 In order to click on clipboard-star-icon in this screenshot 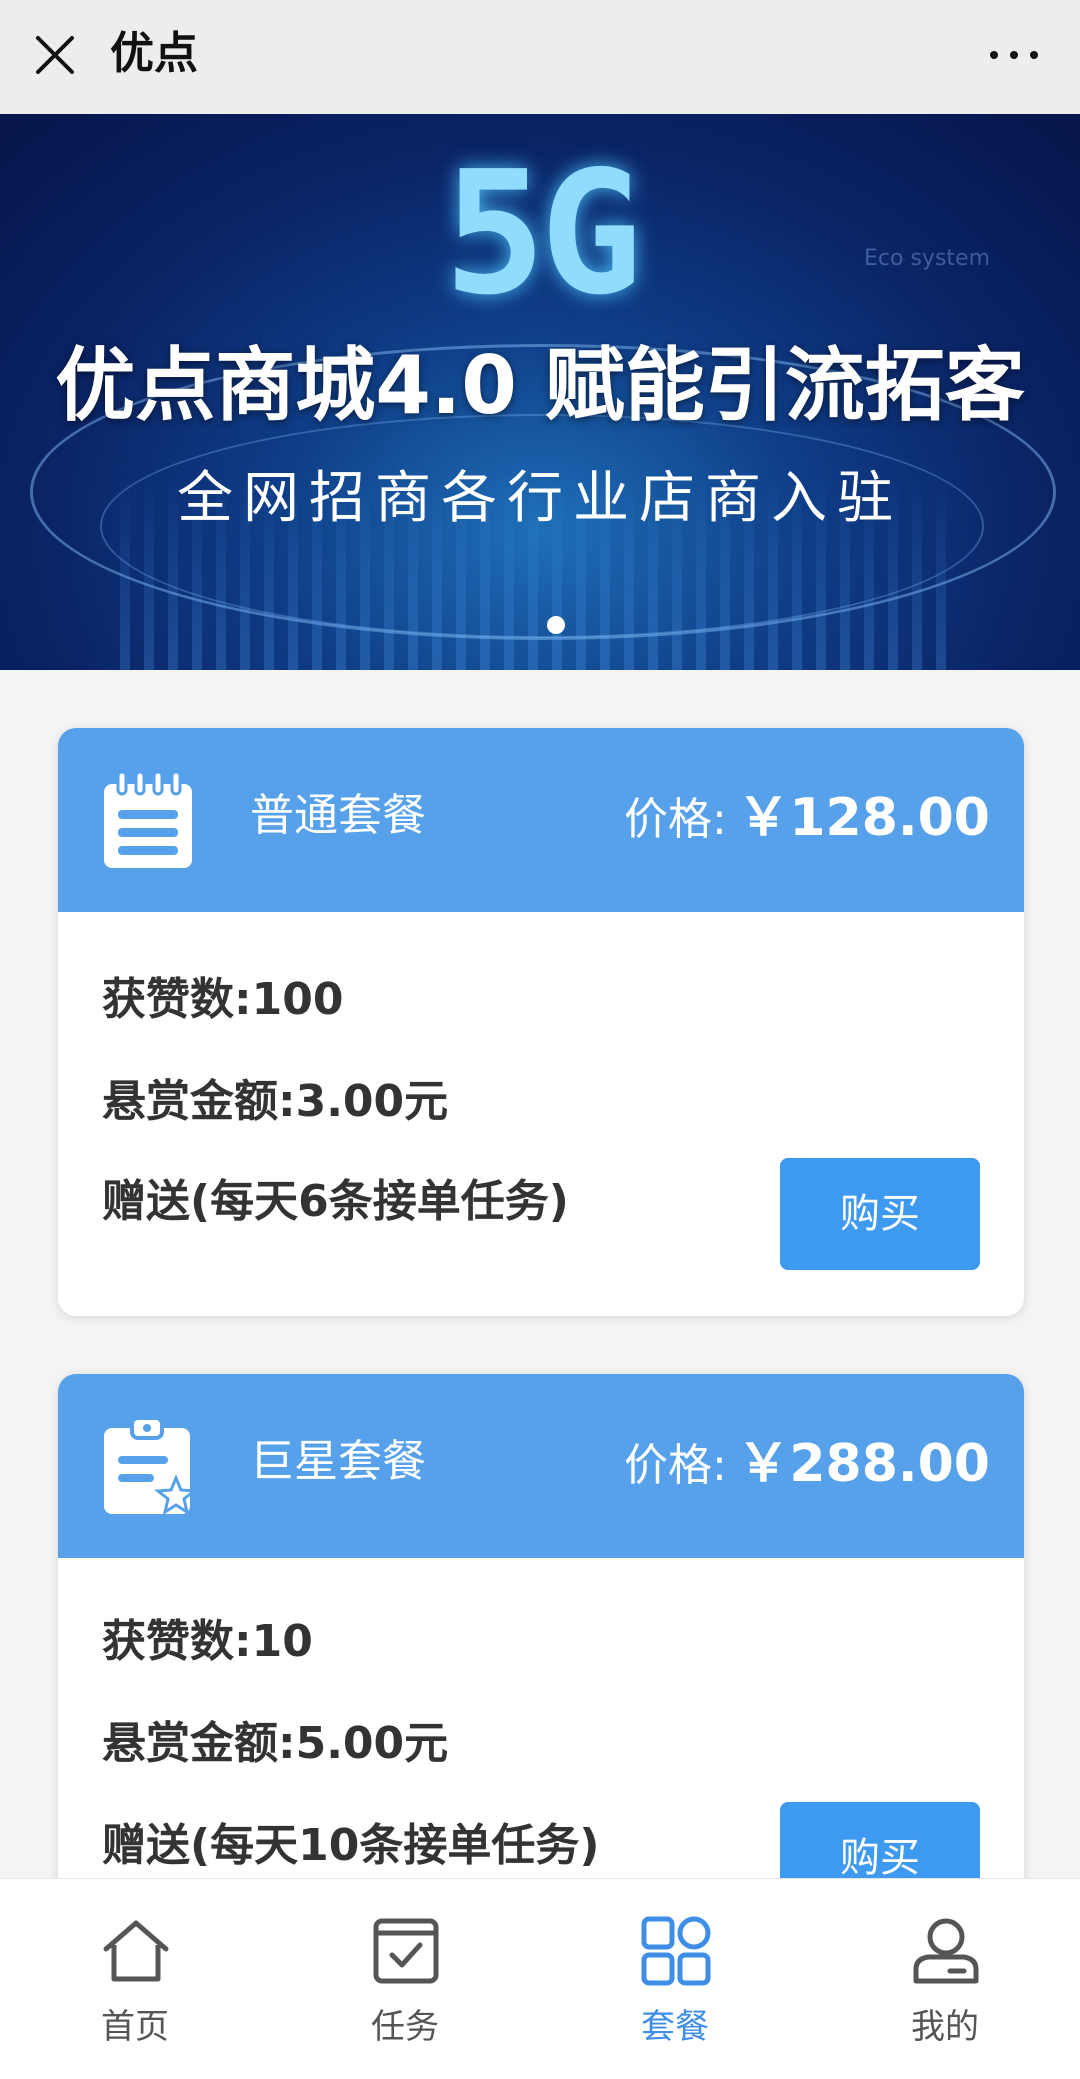, I will do `click(149, 1466)`.